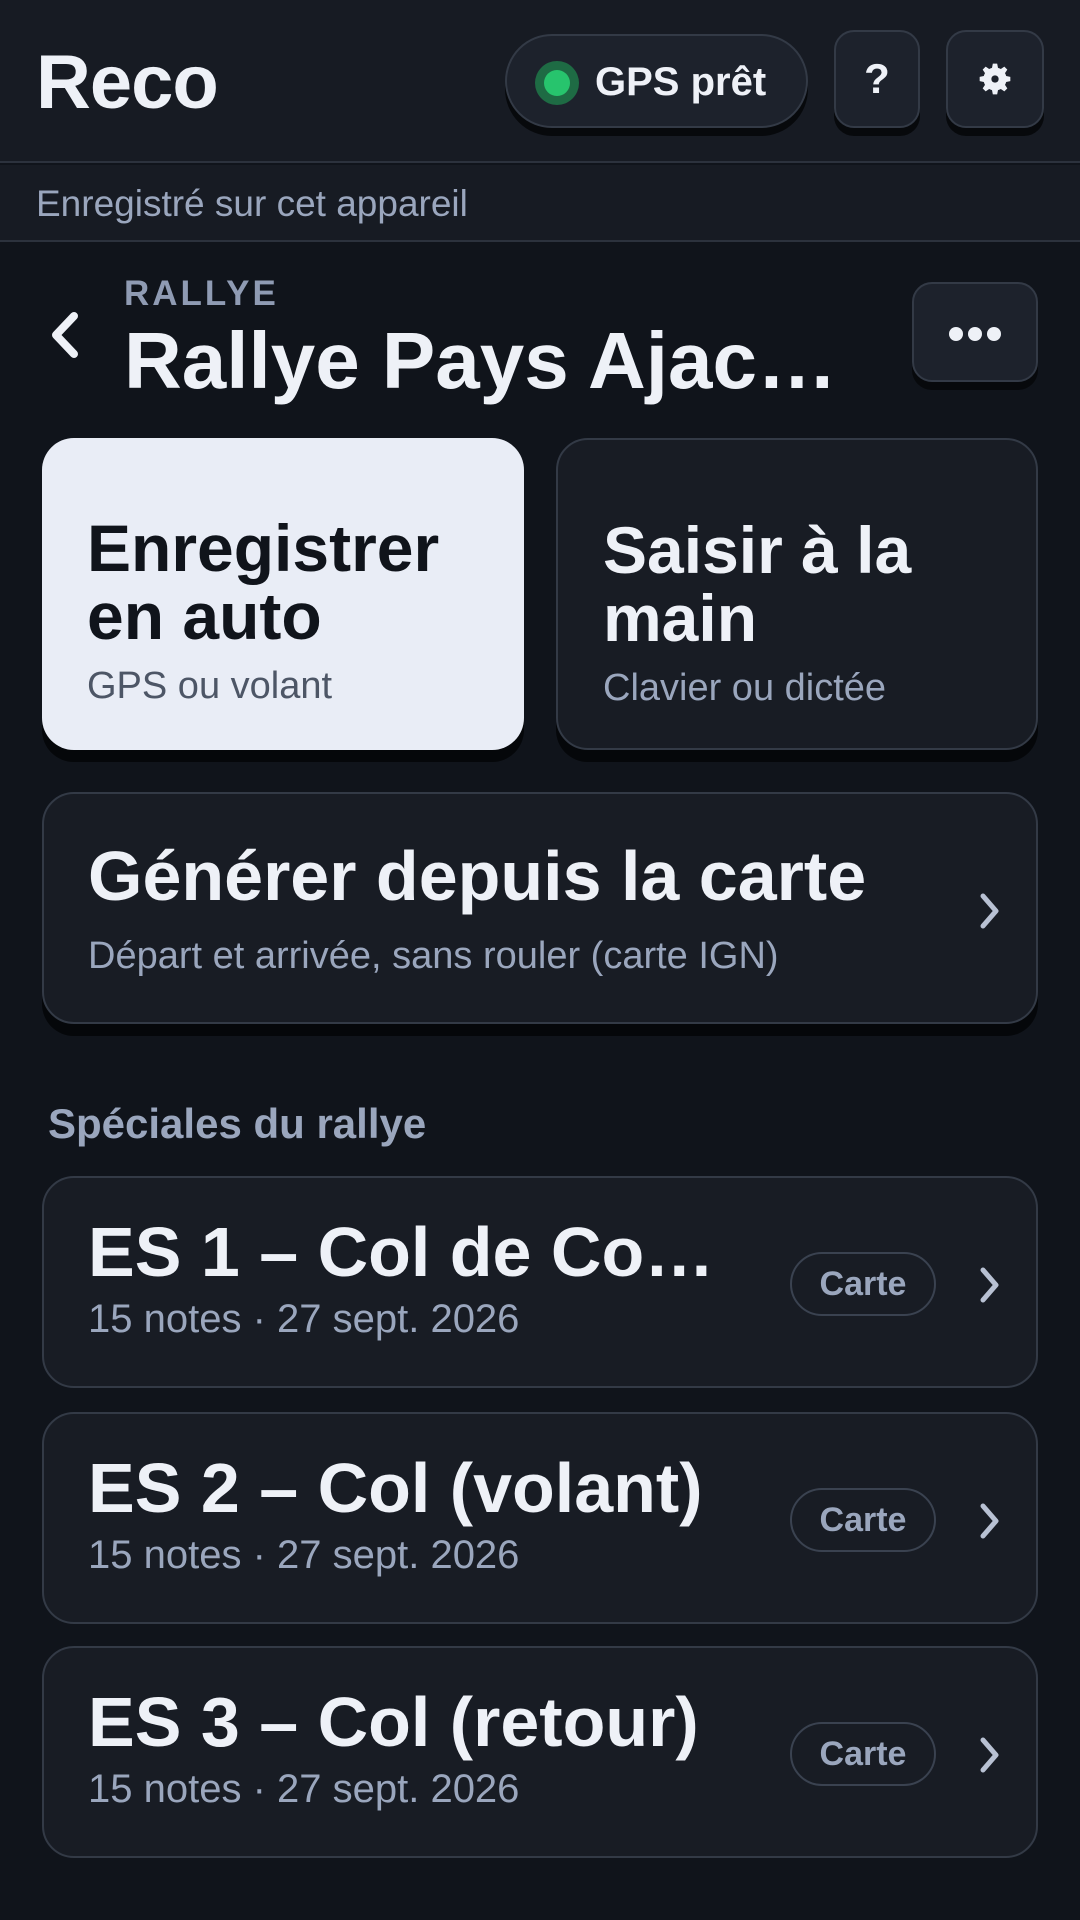  Describe the element at coordinates (557, 83) in the screenshot. I see `gps-status-dot-icon` at that location.